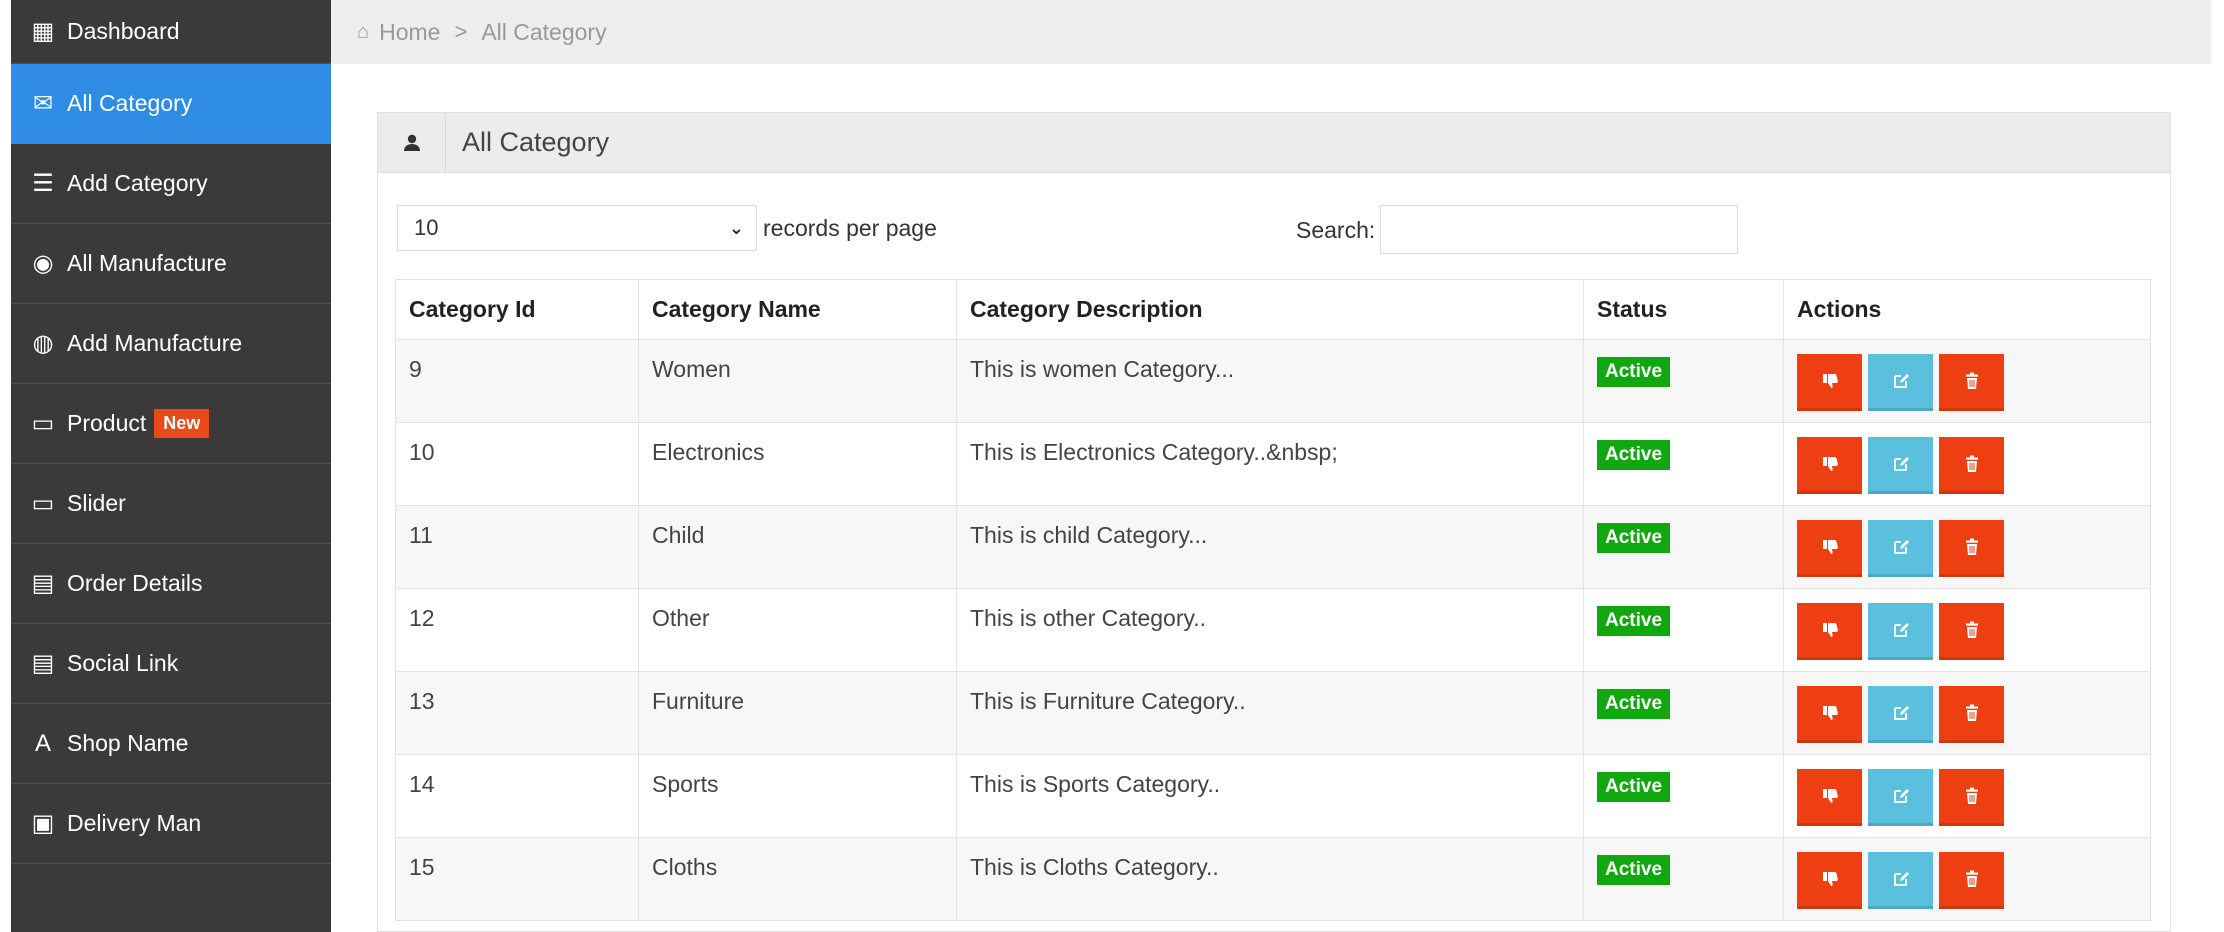 This screenshot has width=2224, height=932. What do you see at coordinates (409, 32) in the screenshot?
I see `breadcrumb-home: Home` at bounding box center [409, 32].